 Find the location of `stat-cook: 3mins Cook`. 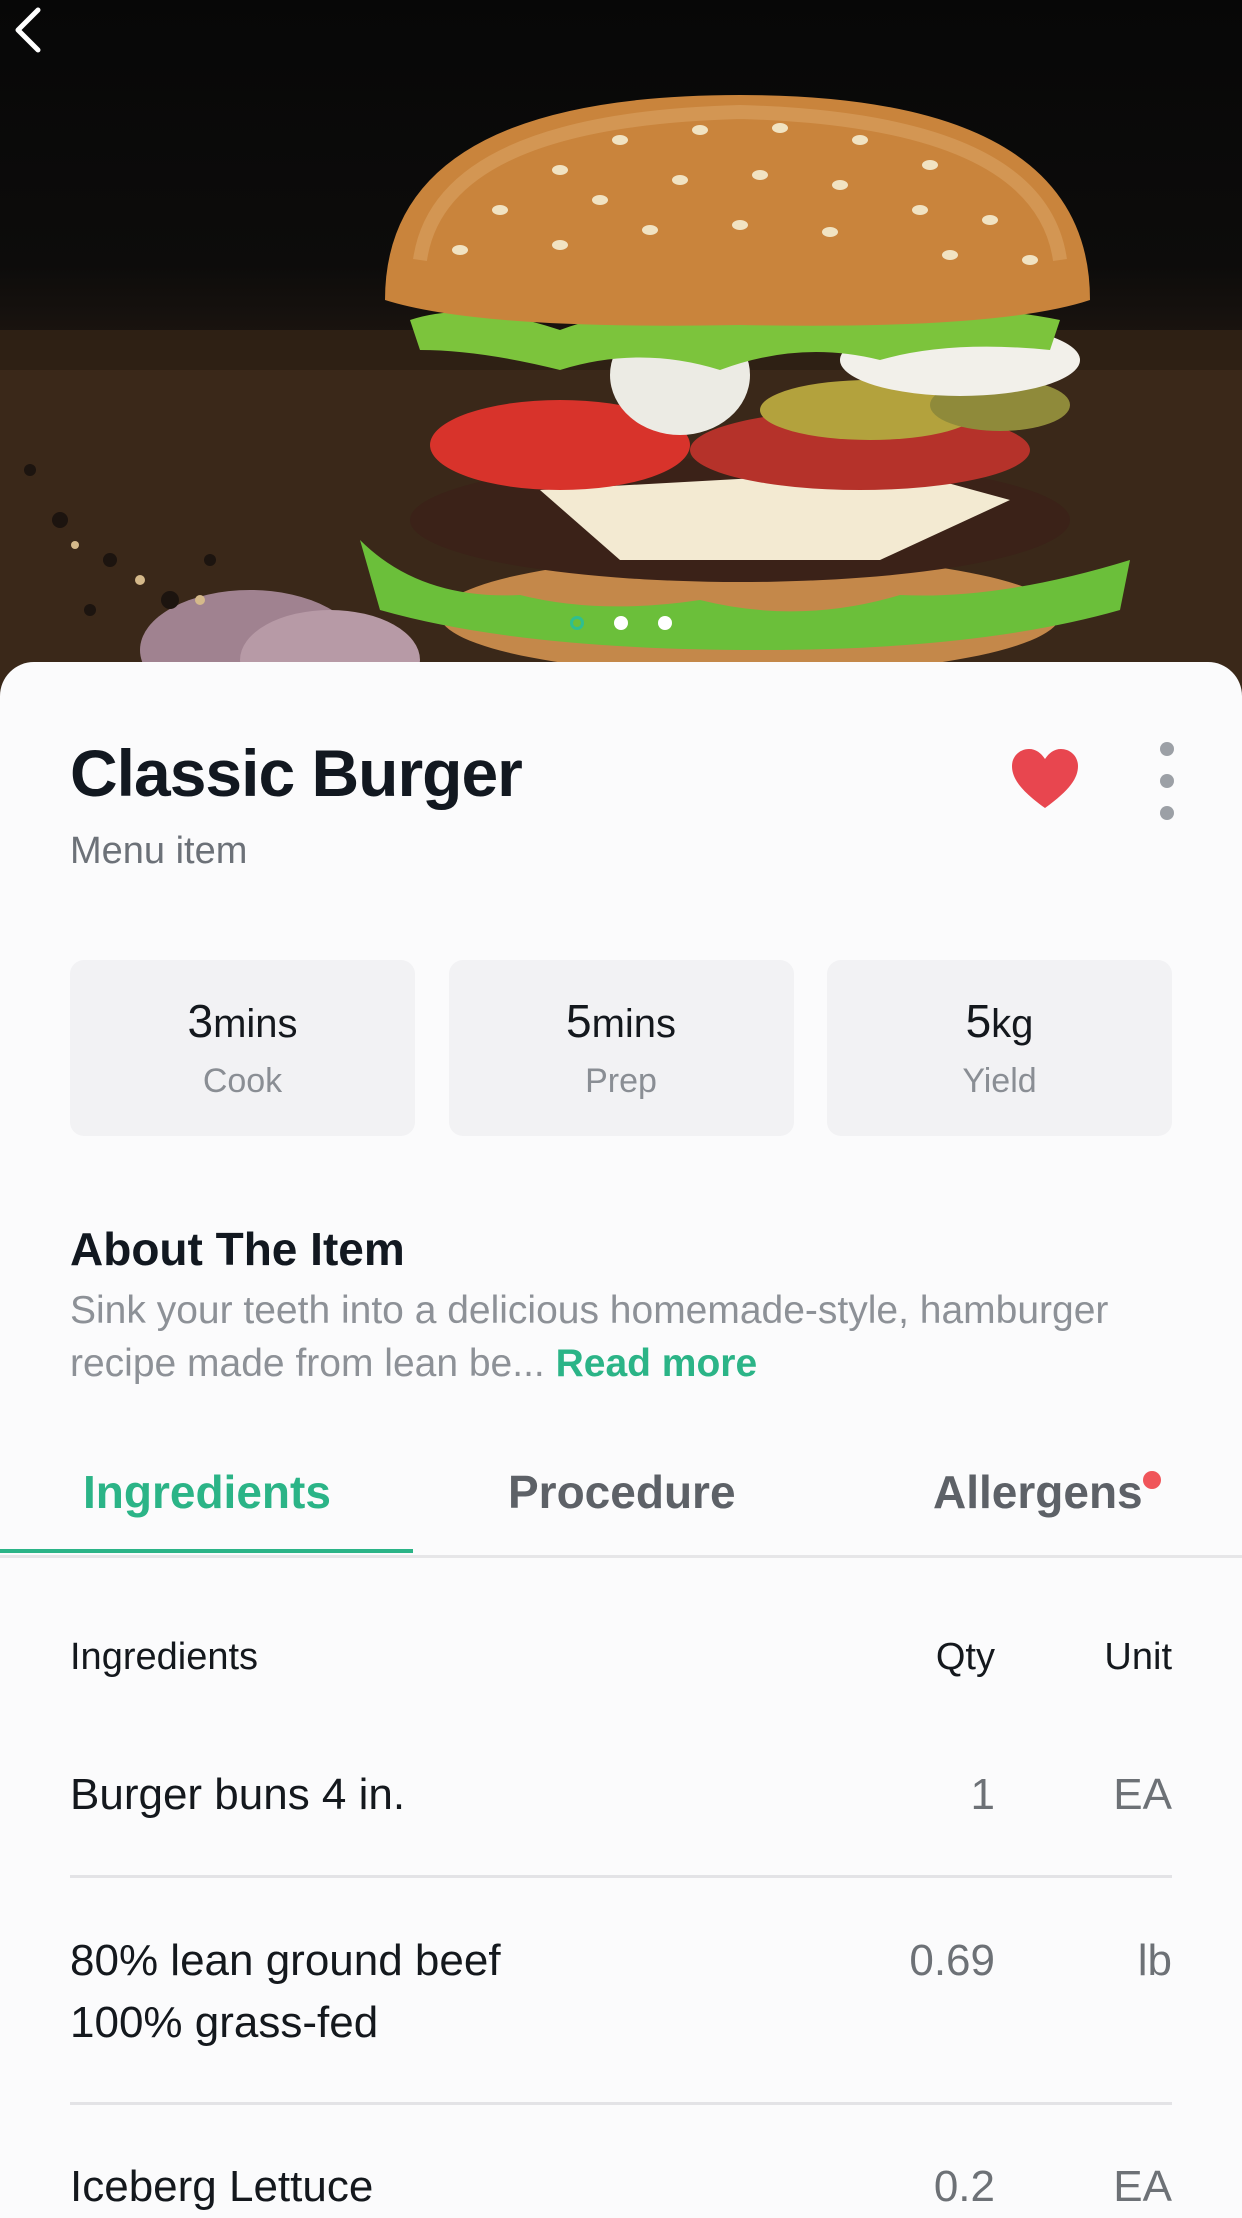

stat-cook: 3mins Cook is located at coordinates (242, 1048).